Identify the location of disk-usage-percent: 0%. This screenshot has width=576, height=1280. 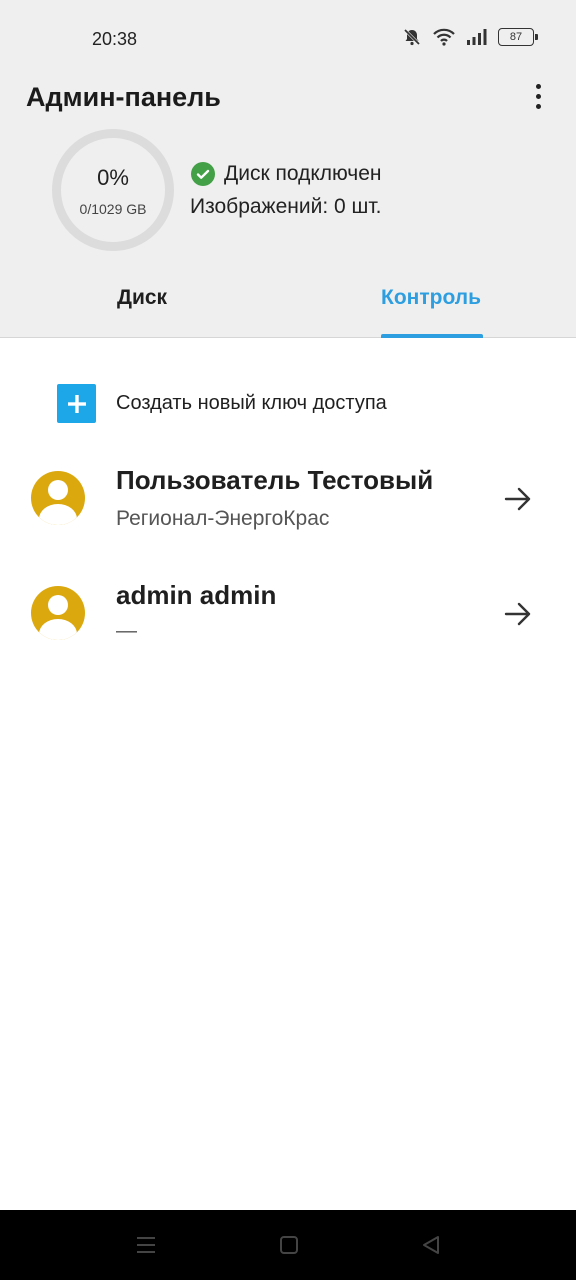
(113, 177).